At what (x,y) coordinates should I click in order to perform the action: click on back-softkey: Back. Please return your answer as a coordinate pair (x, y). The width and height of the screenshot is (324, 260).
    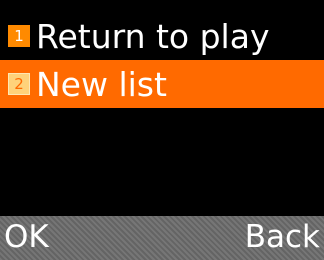
    Looking at the image, I should click on (282, 237).